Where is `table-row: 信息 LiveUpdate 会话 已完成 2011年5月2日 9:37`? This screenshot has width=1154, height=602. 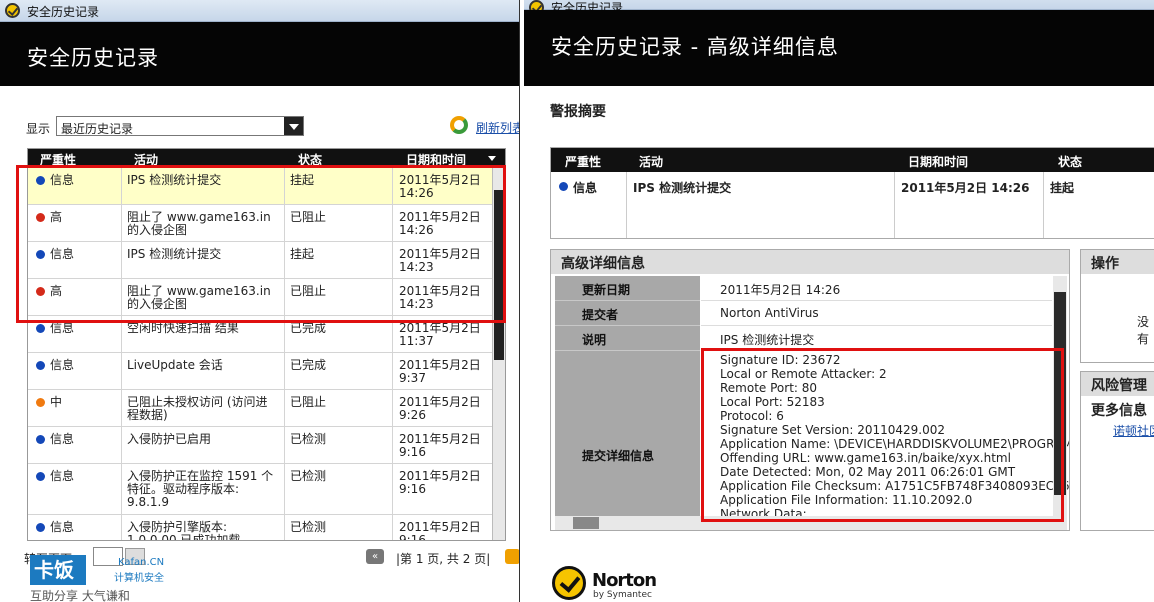 table-row: 信息 LiveUpdate 会话 已完成 2011年5月2日 9:37 is located at coordinates (266, 371).